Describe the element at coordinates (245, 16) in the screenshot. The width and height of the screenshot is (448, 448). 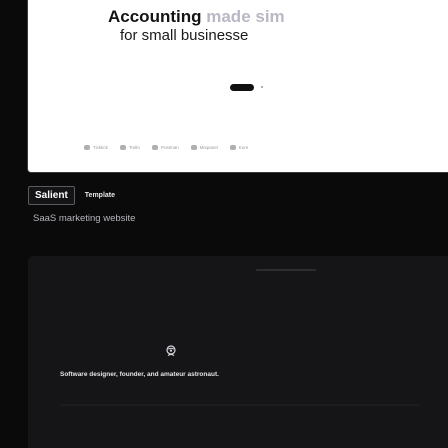
I see `hero-title-faded: made sim` at that location.